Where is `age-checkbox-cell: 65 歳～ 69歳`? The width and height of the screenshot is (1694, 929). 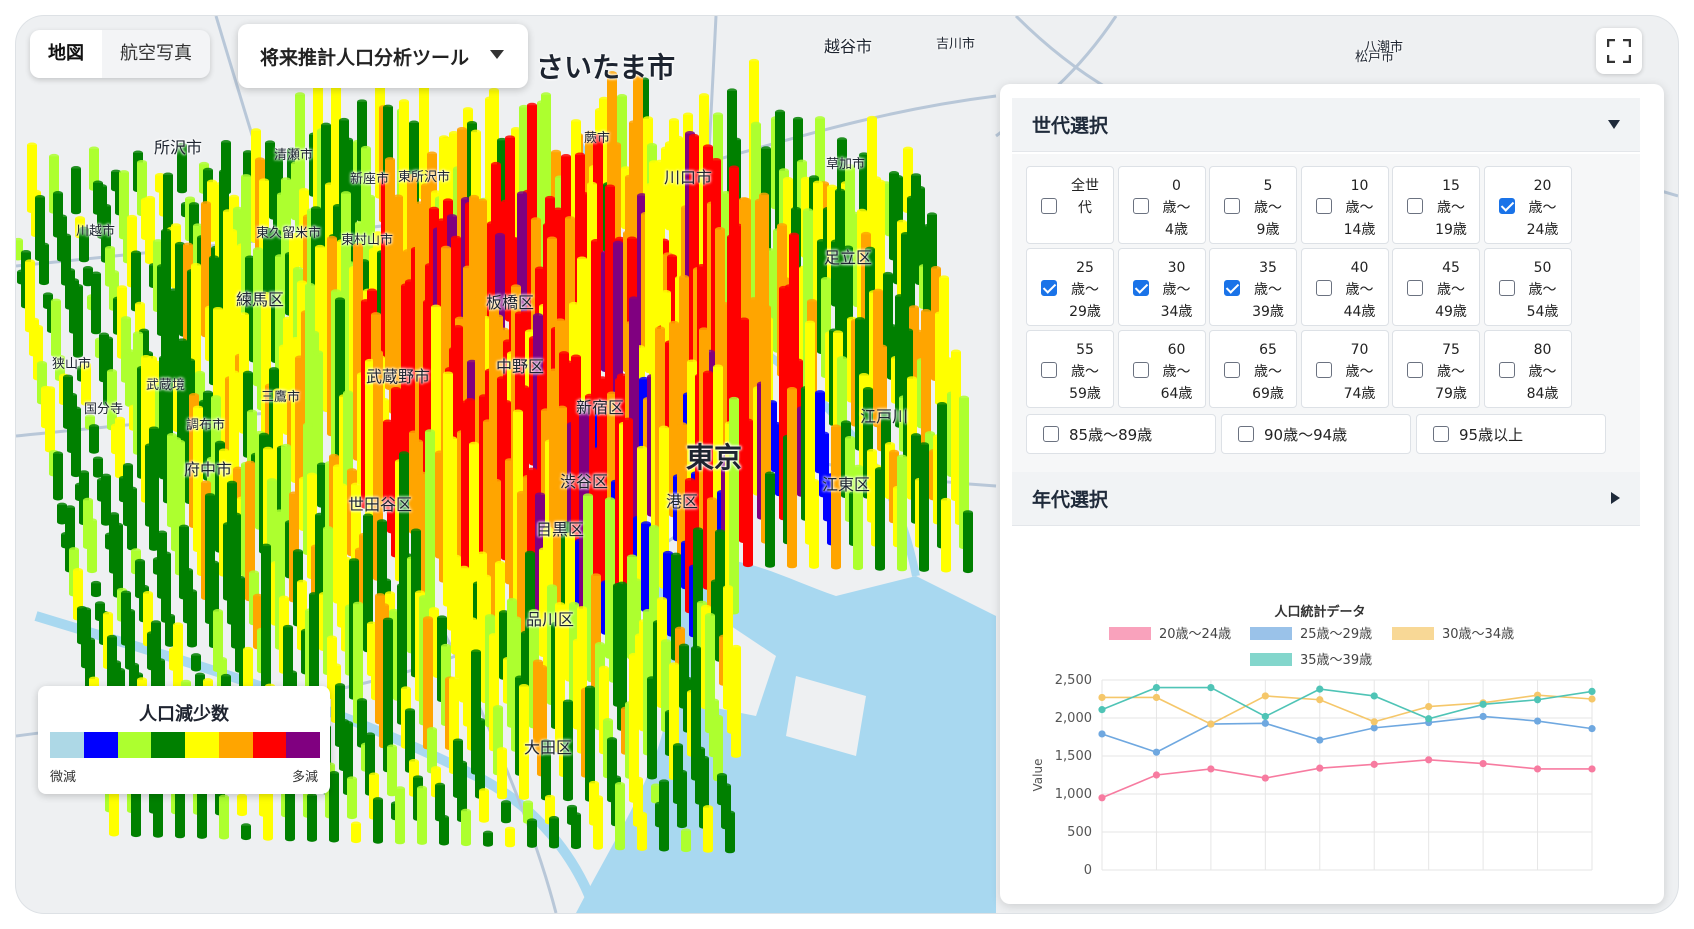
age-checkbox-cell: 65 歳～ 69歳 is located at coordinates (1253, 369).